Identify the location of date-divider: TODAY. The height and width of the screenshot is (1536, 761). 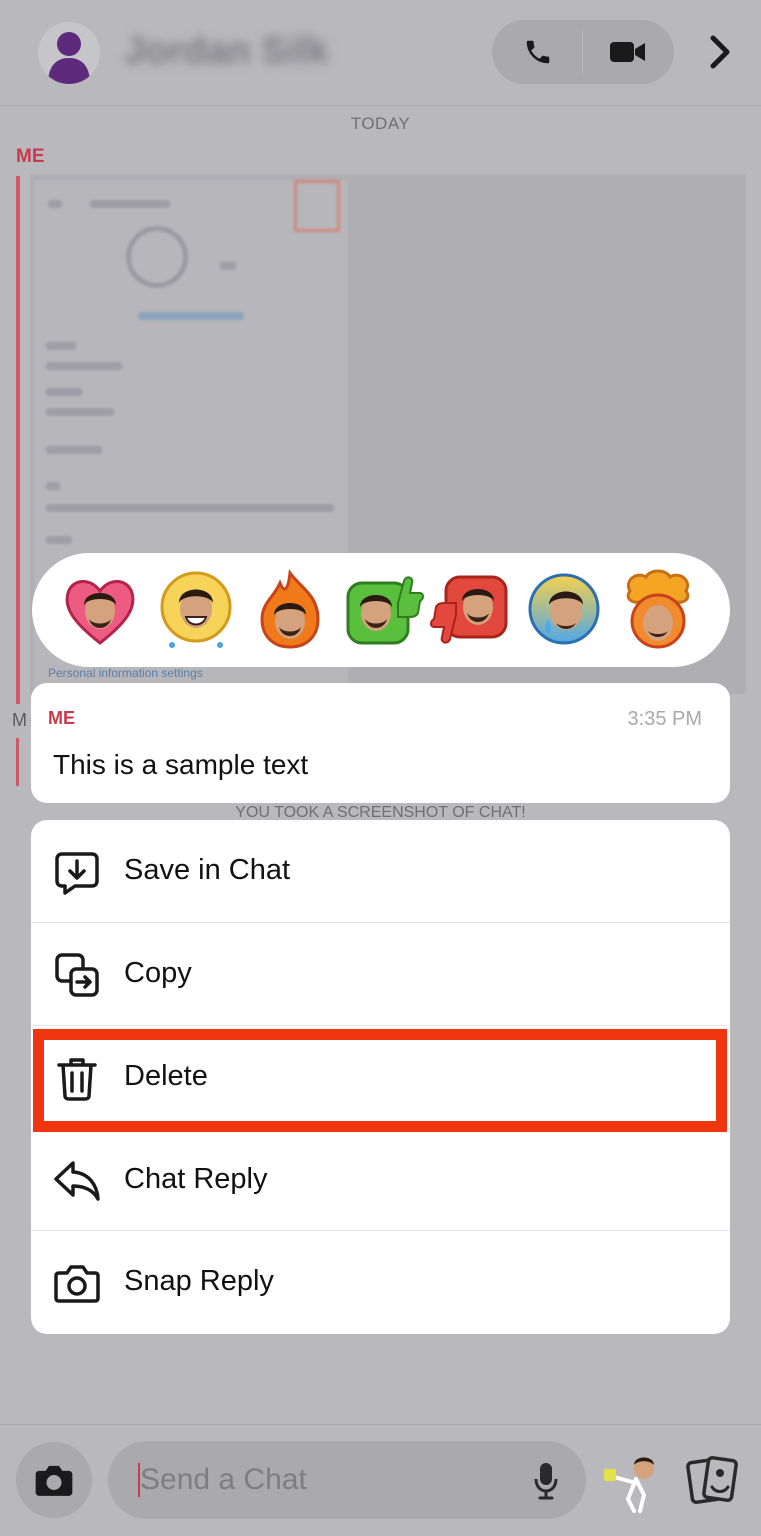
(380, 123).